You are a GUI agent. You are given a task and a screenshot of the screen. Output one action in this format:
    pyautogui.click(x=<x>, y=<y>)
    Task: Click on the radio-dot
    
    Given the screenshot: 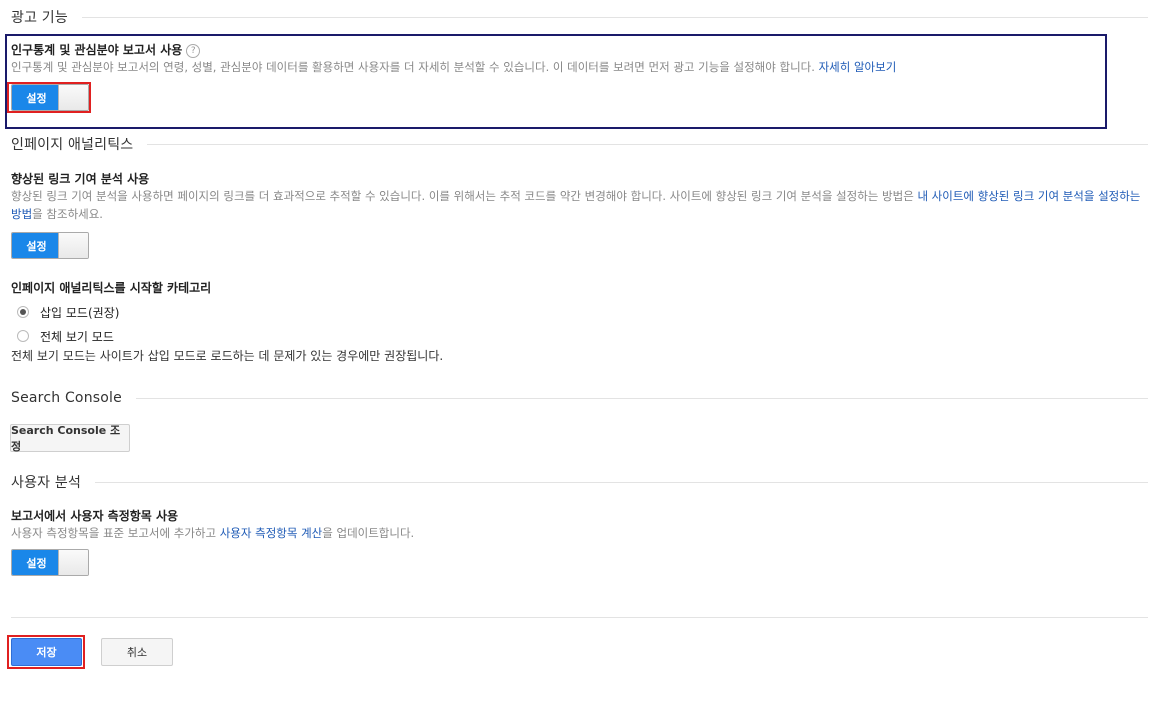 What is the action you would take?
    pyautogui.click(x=23, y=312)
    